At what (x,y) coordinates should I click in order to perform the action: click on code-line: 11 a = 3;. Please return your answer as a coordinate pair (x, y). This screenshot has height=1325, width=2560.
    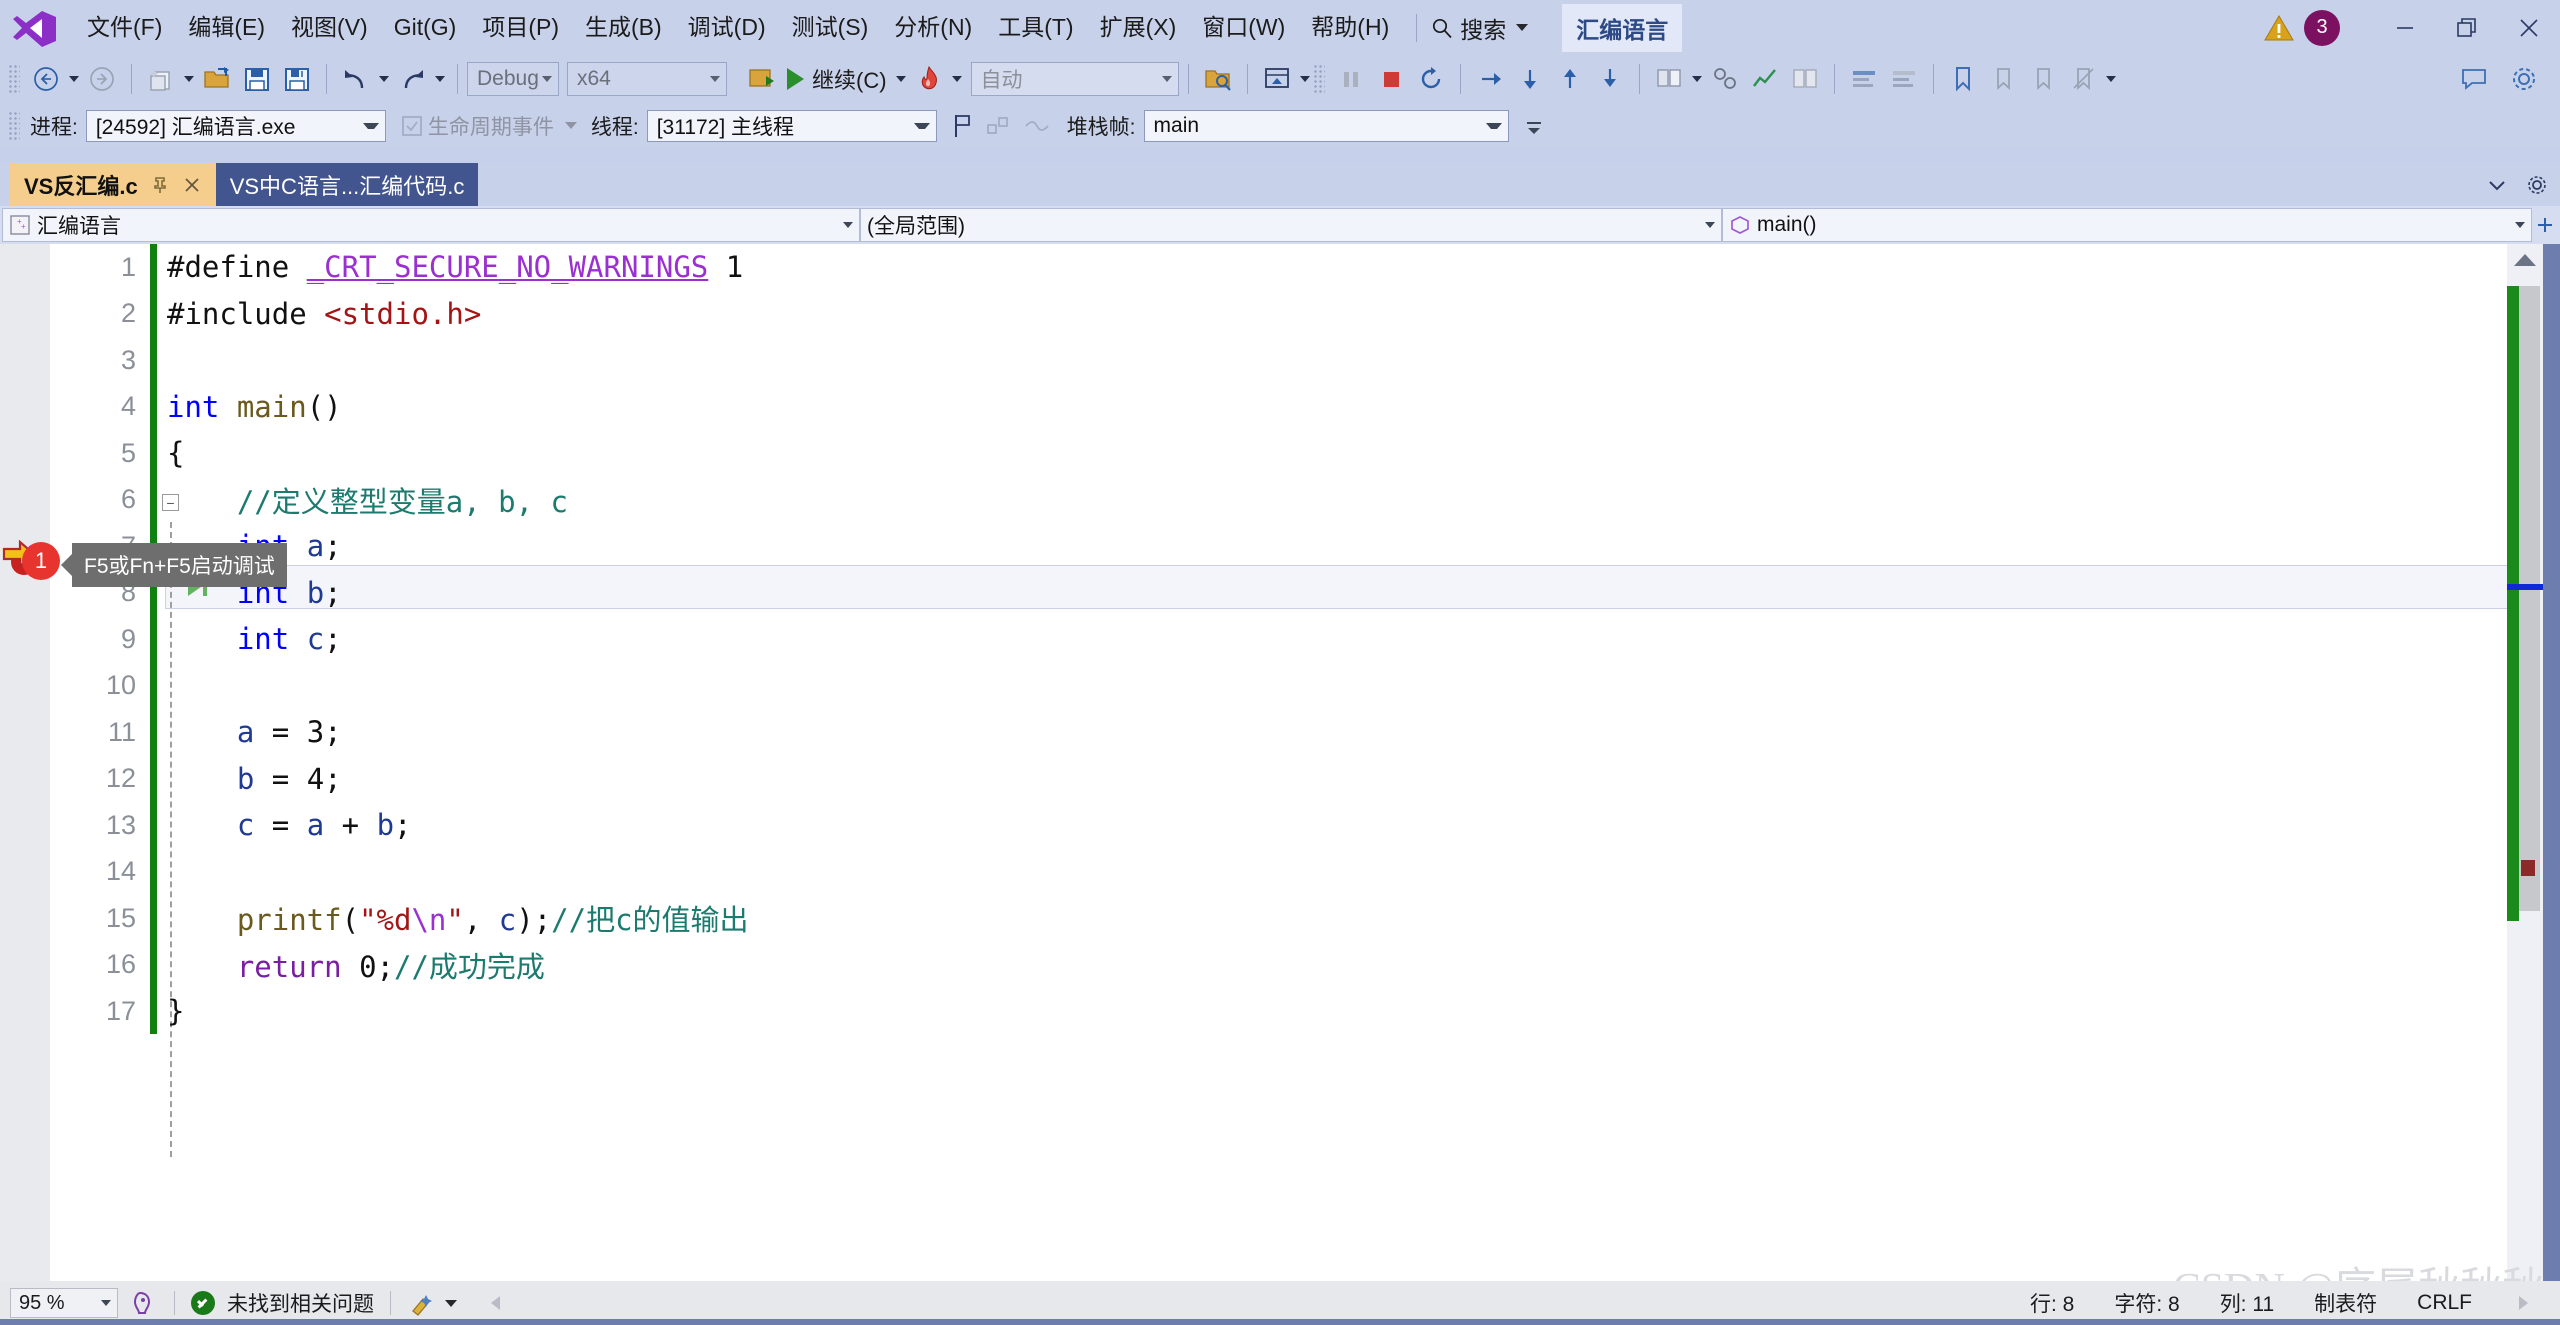
    Looking at the image, I should click on (1305, 732).